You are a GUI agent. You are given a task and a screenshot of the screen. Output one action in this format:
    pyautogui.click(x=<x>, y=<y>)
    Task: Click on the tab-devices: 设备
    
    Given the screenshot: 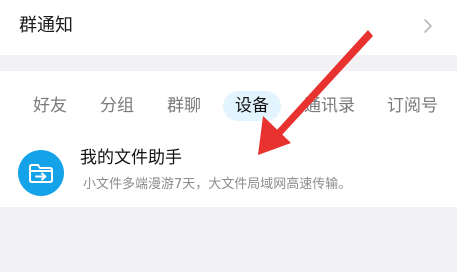 What is the action you would take?
    pyautogui.click(x=252, y=106)
    